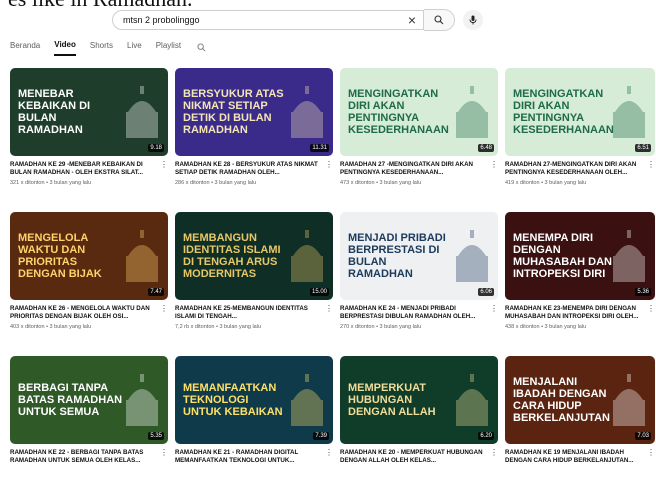 This screenshot has width=656, height=500. I want to click on tab-shorts: Shorts, so click(101, 48).